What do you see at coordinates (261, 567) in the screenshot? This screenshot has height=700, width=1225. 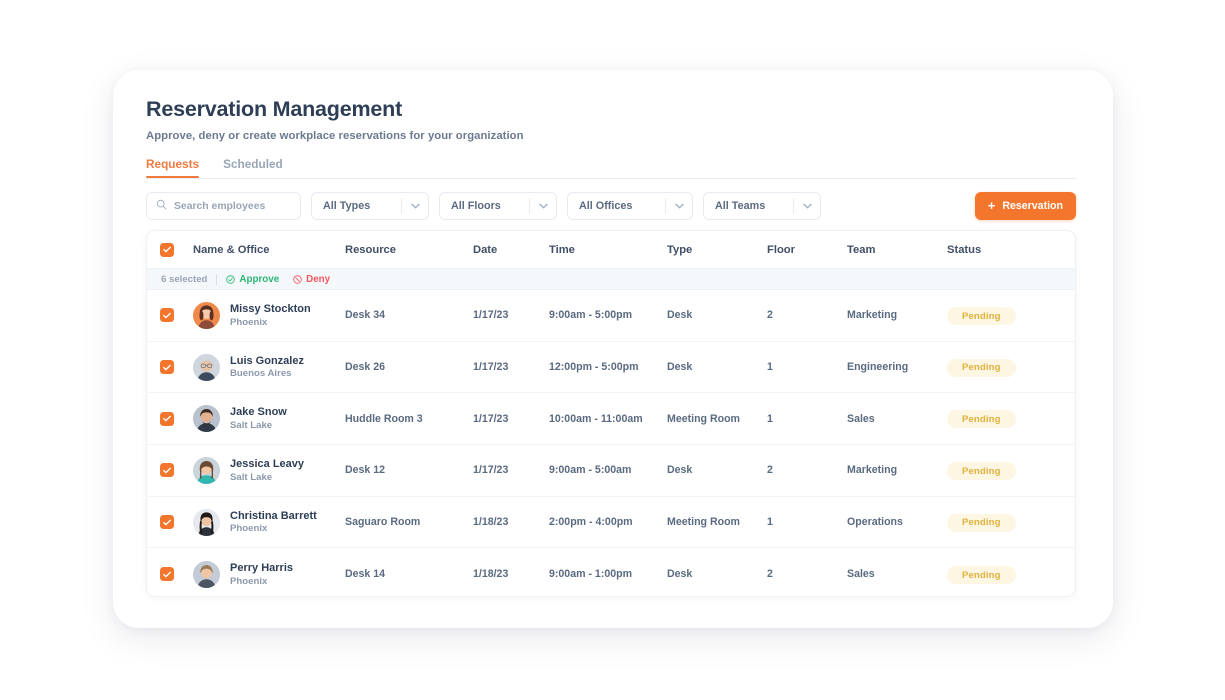 I see `employee-name: Perry Harris` at bounding box center [261, 567].